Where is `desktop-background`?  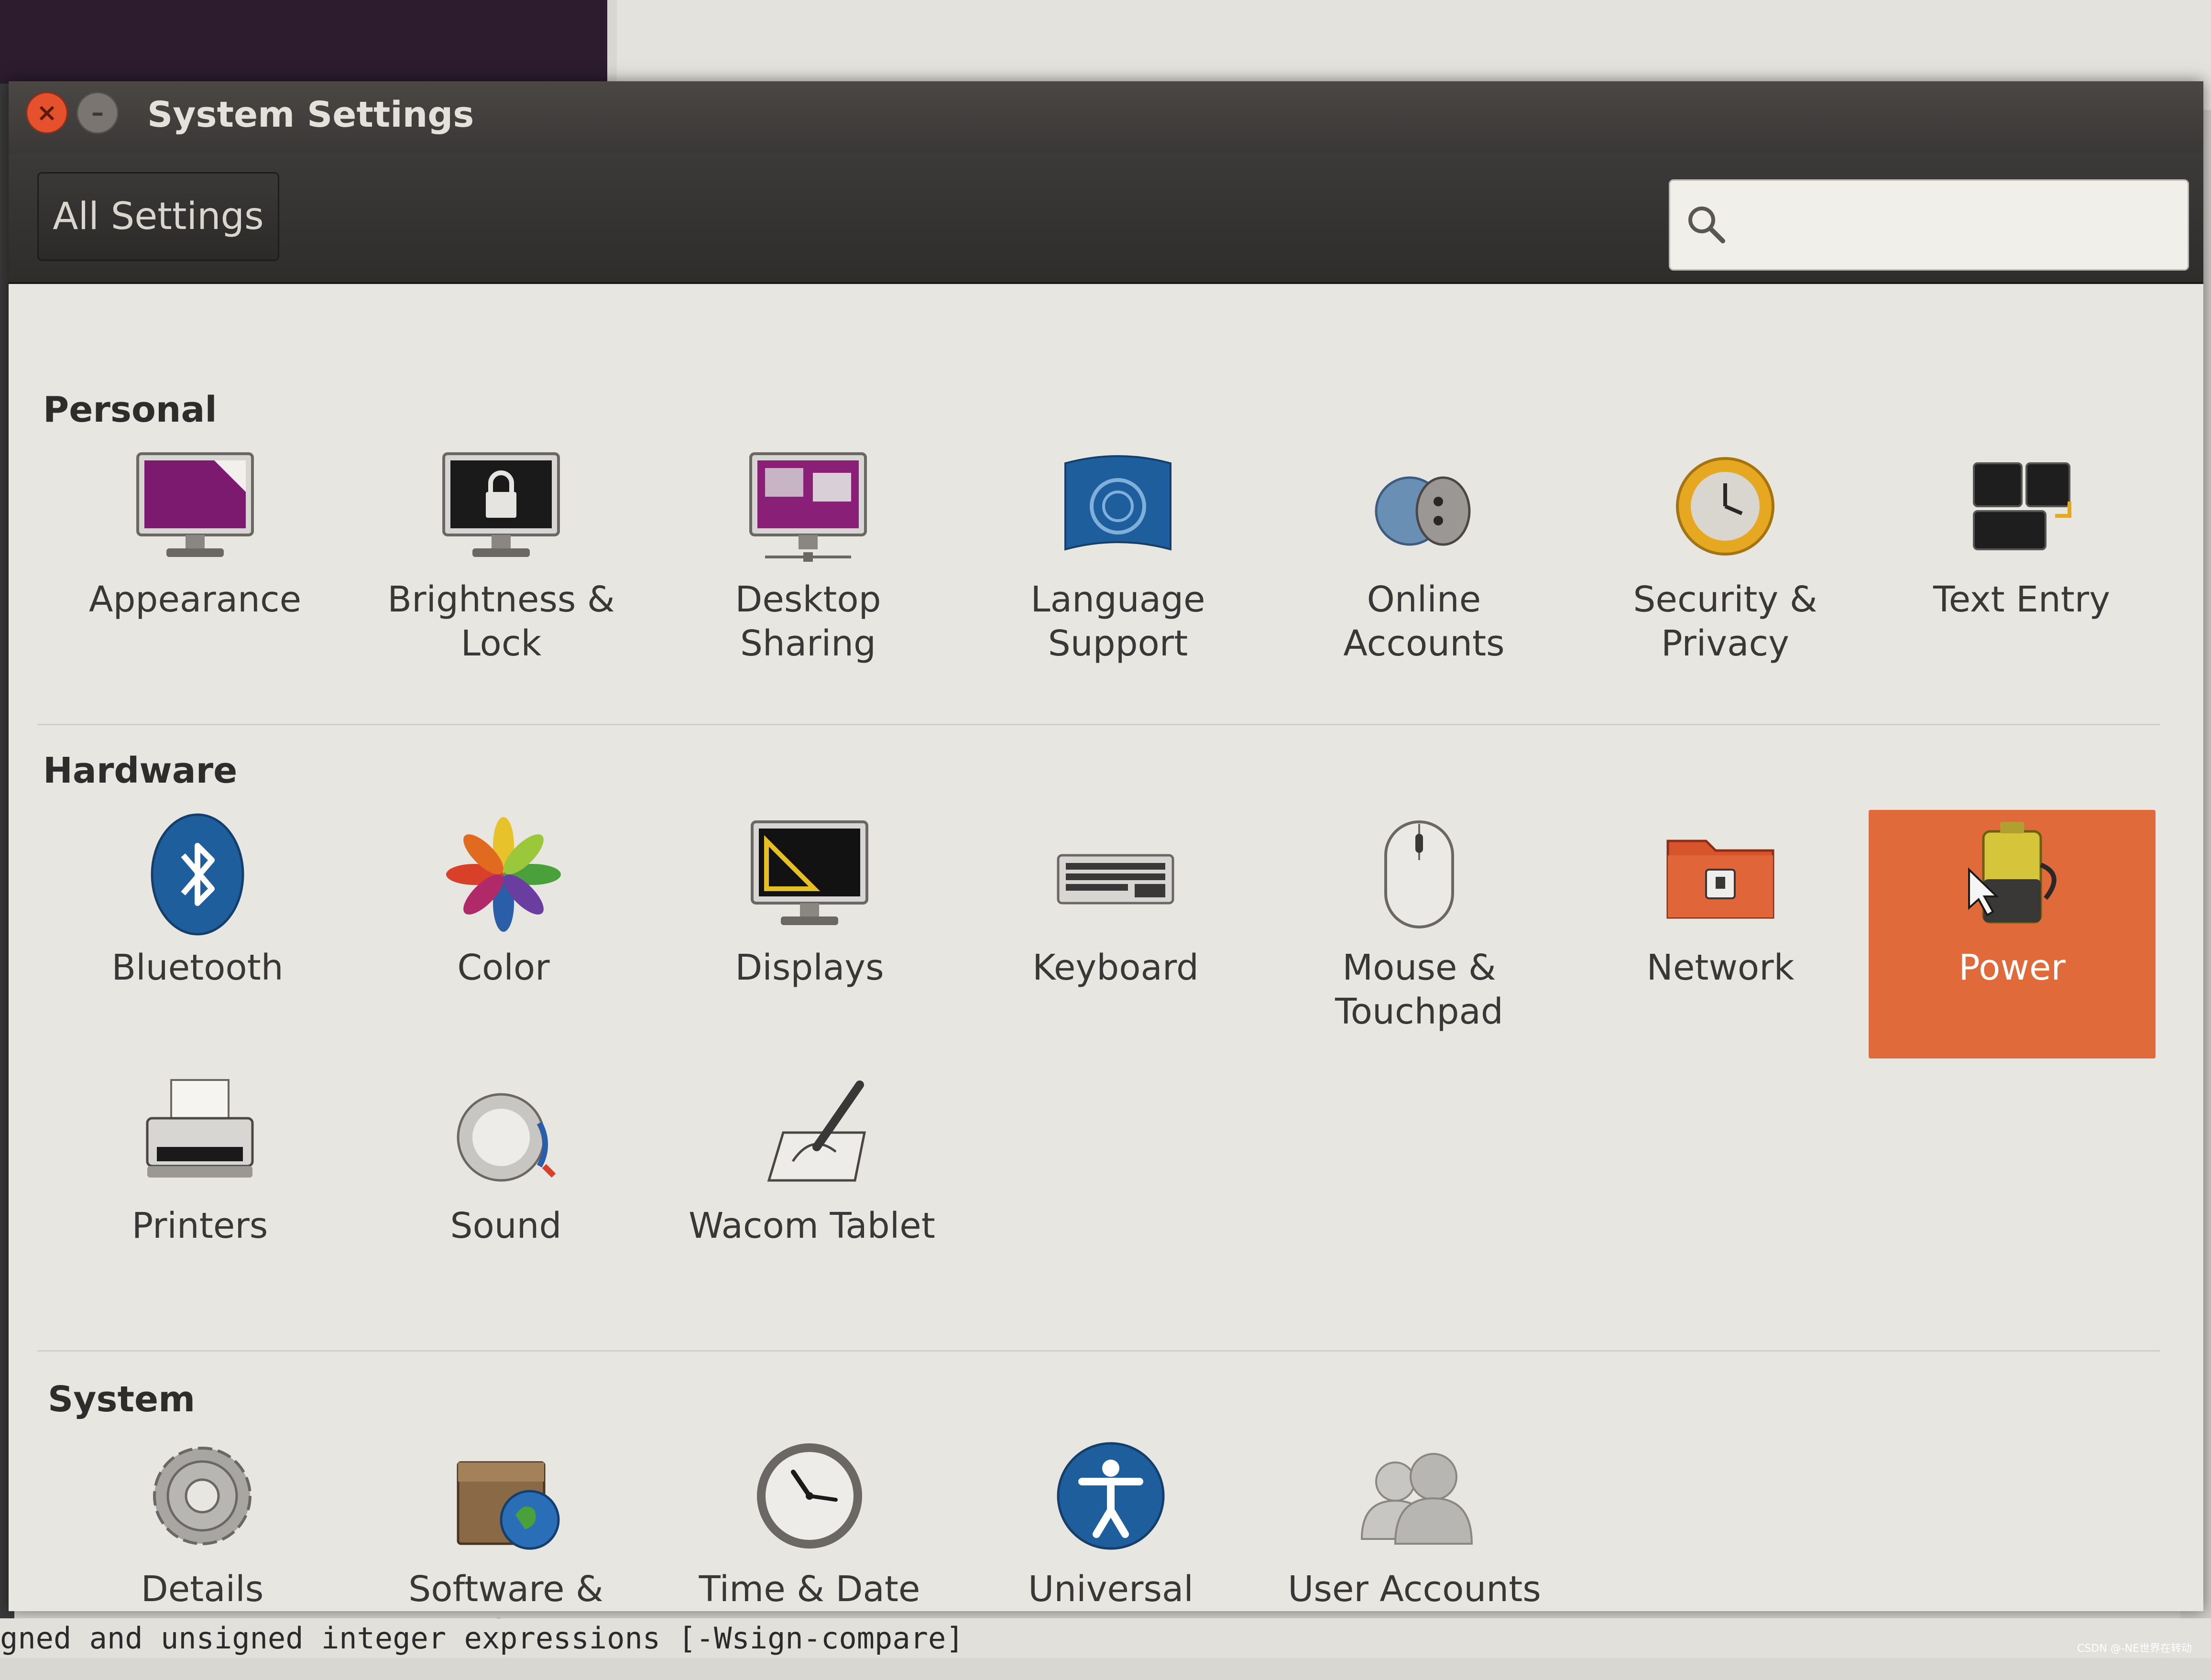
desktop-background is located at coordinates (303, 42).